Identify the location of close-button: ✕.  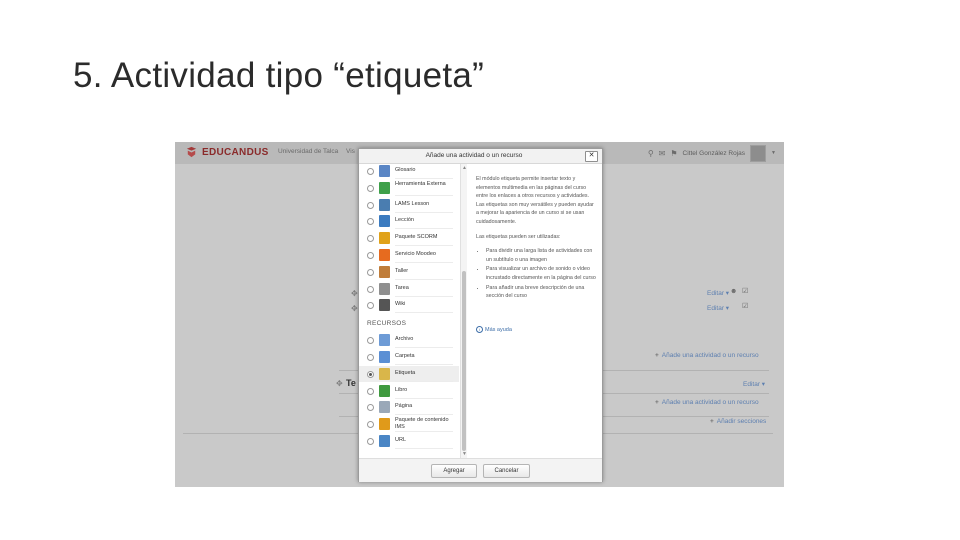
(591, 156).